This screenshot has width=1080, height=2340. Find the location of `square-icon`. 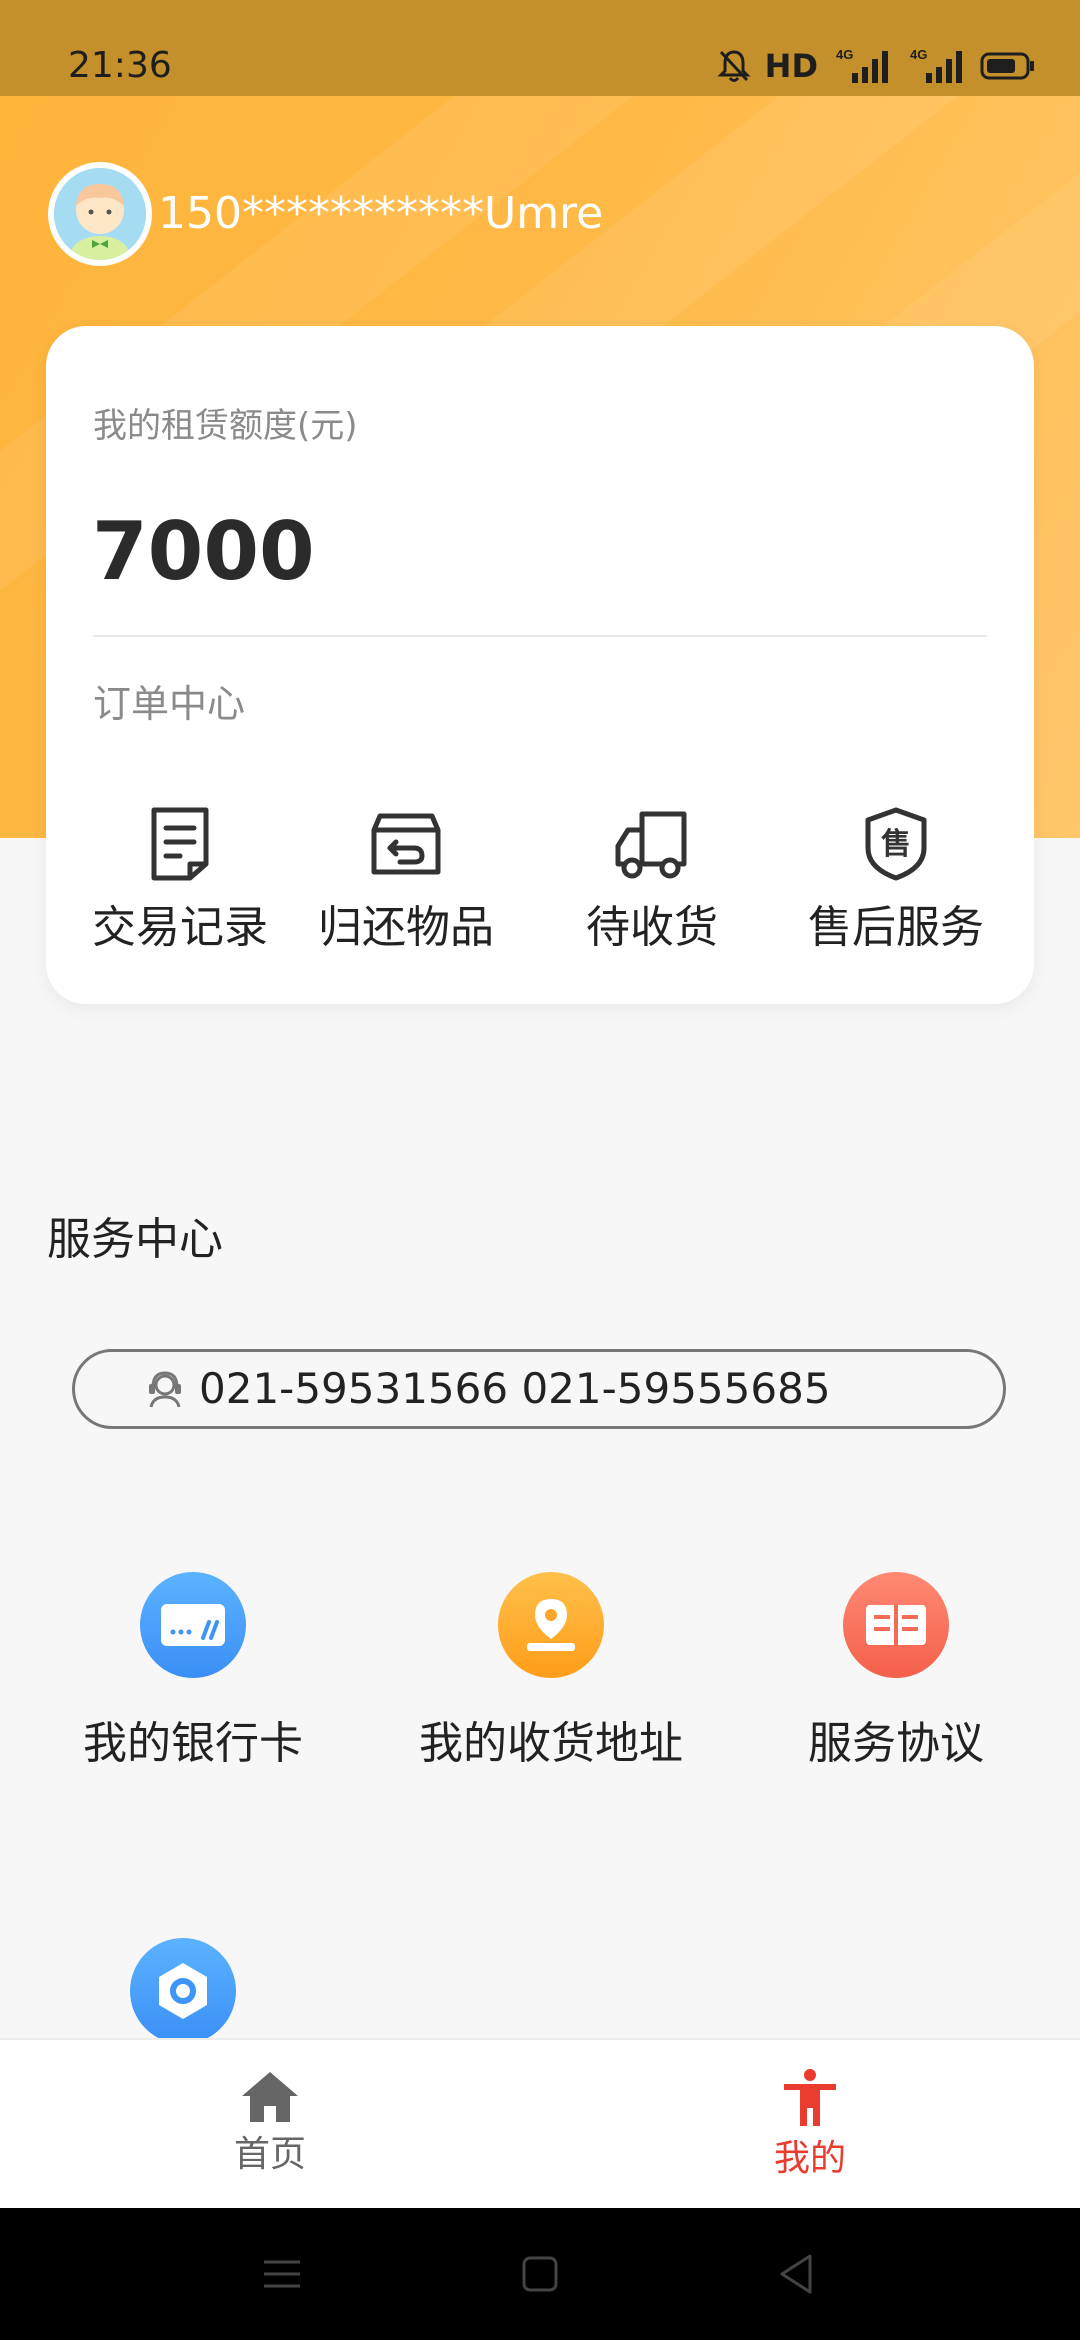

square-icon is located at coordinates (540, 2274).